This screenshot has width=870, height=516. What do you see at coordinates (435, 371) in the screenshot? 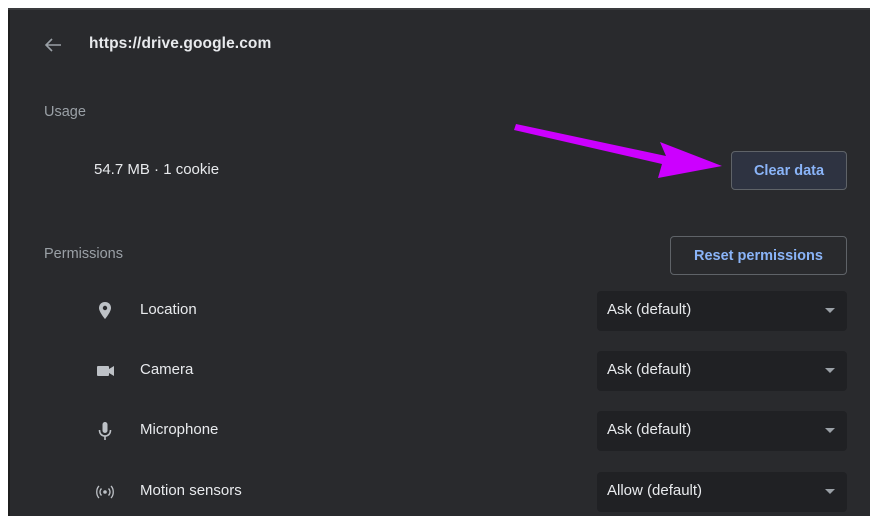
I see `permission-row-camera: Camera Ask (default)` at bounding box center [435, 371].